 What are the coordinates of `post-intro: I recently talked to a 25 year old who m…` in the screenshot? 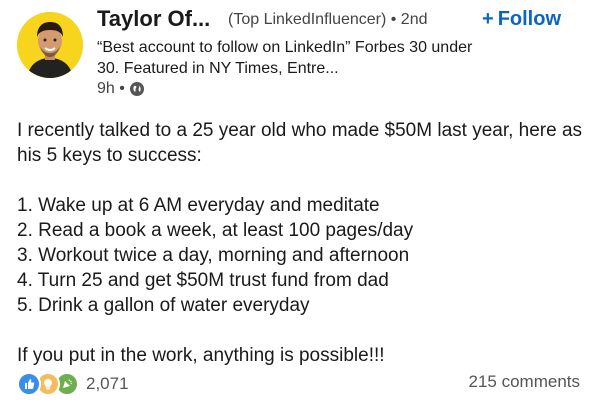 It's located at (300, 143).